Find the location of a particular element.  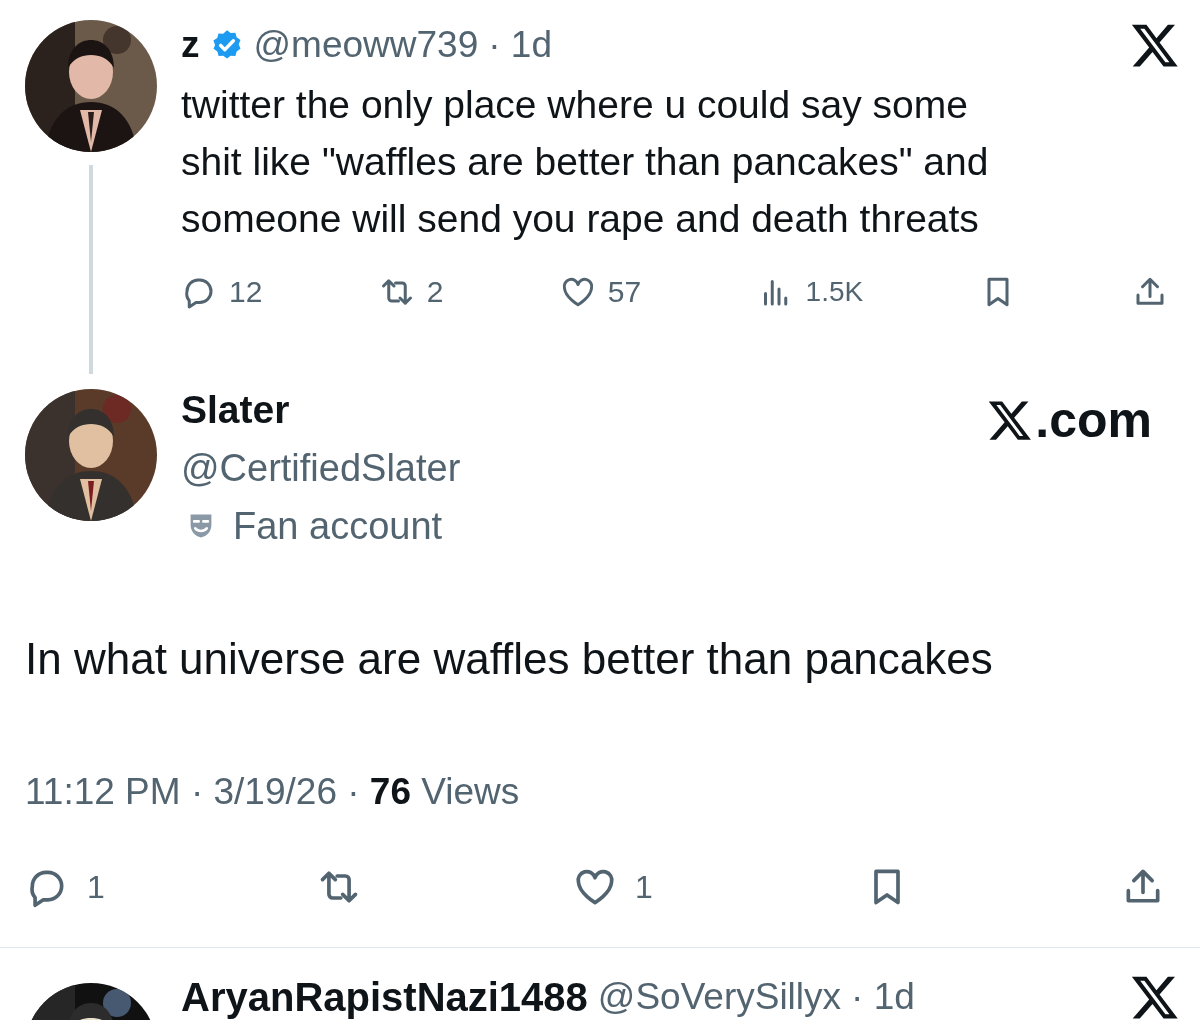

repost-count: 2 is located at coordinates (435, 292).